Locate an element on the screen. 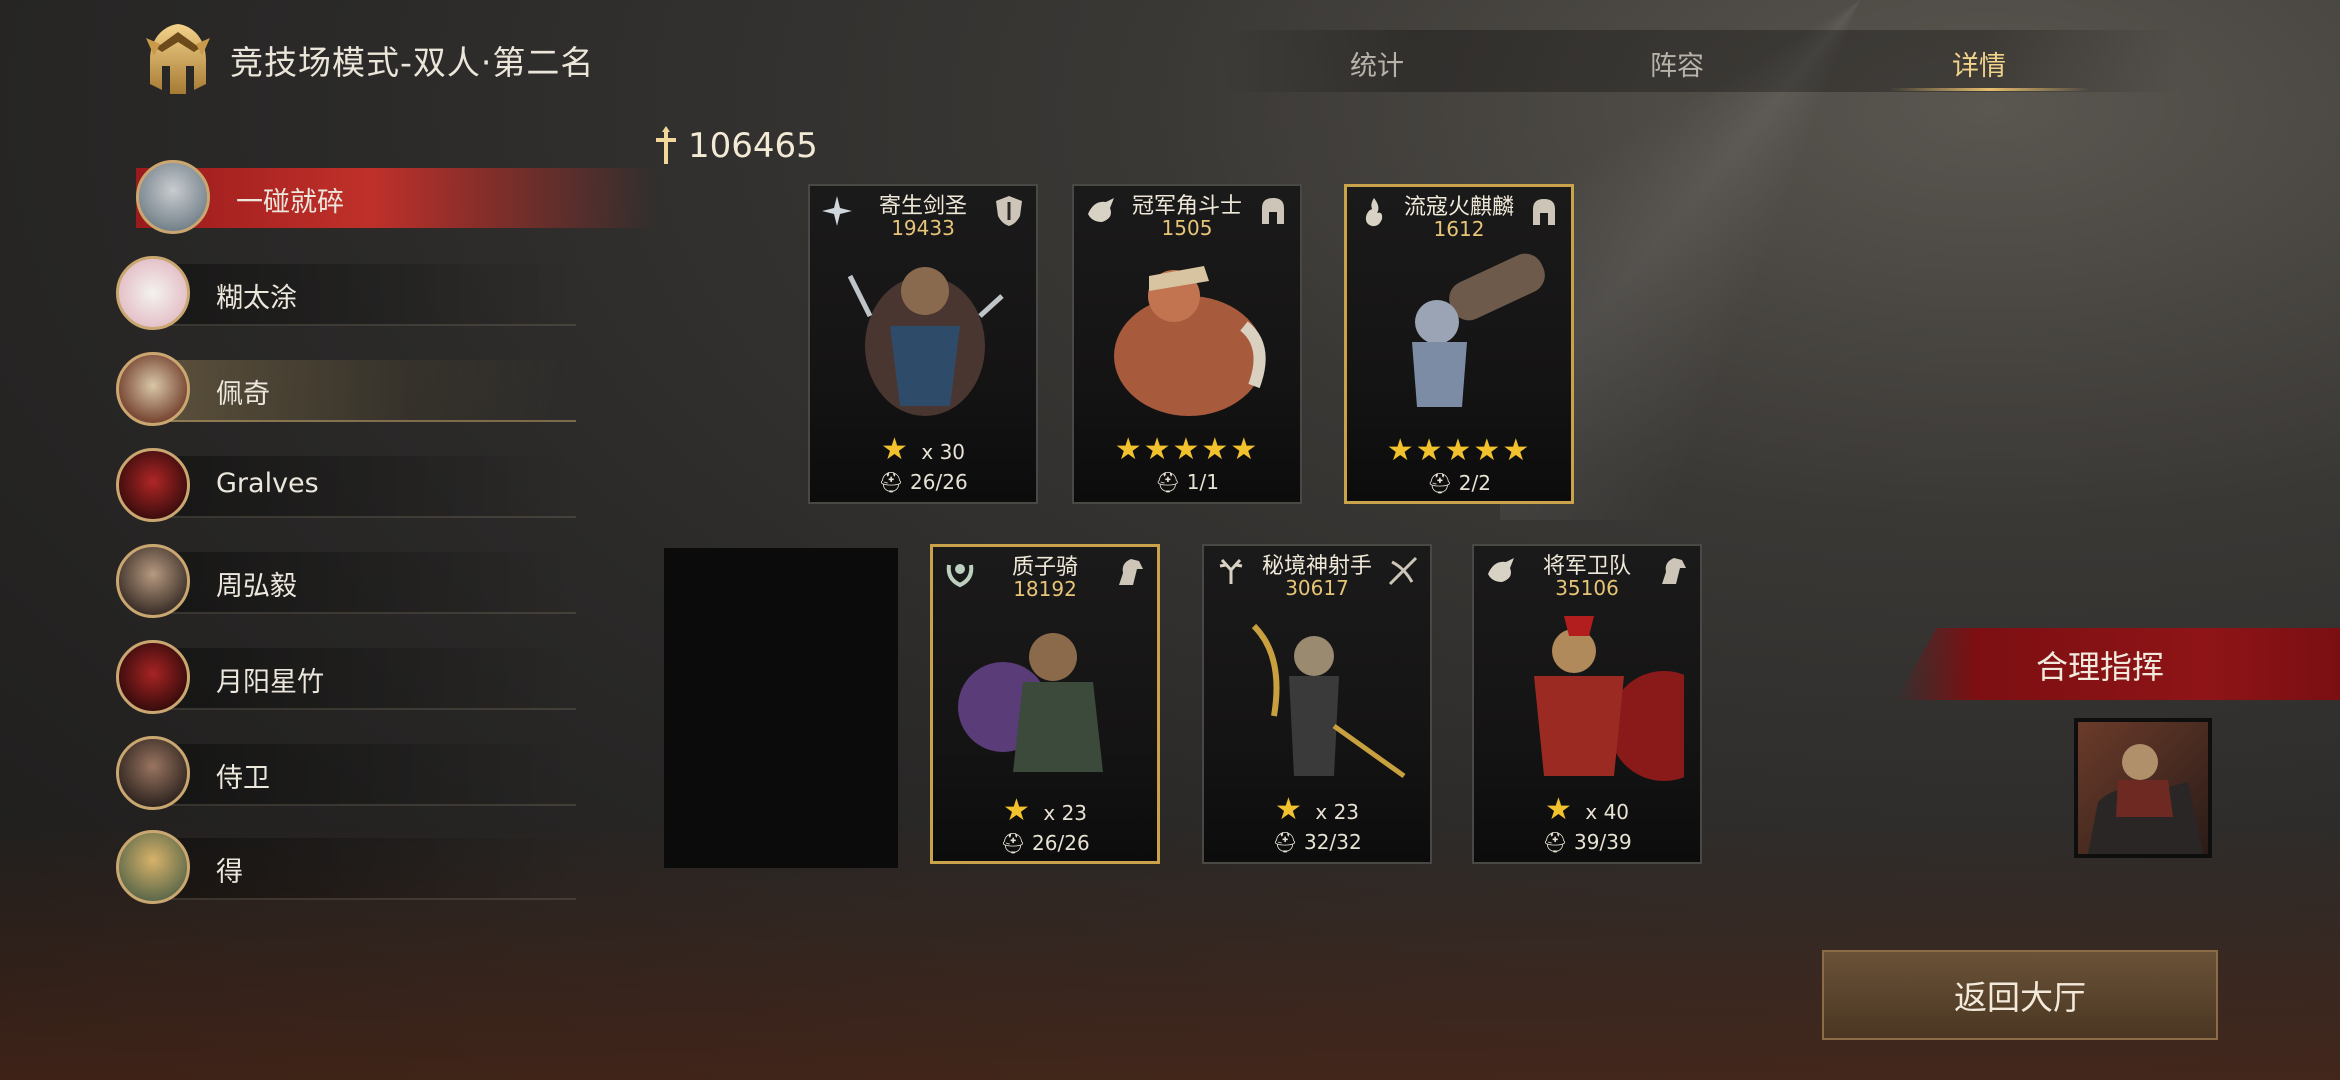 This screenshot has width=2340, height=1080. hero-card: 将军卫队 35106 ★ x 40 ⛑ 39/39 is located at coordinates (1587, 704).